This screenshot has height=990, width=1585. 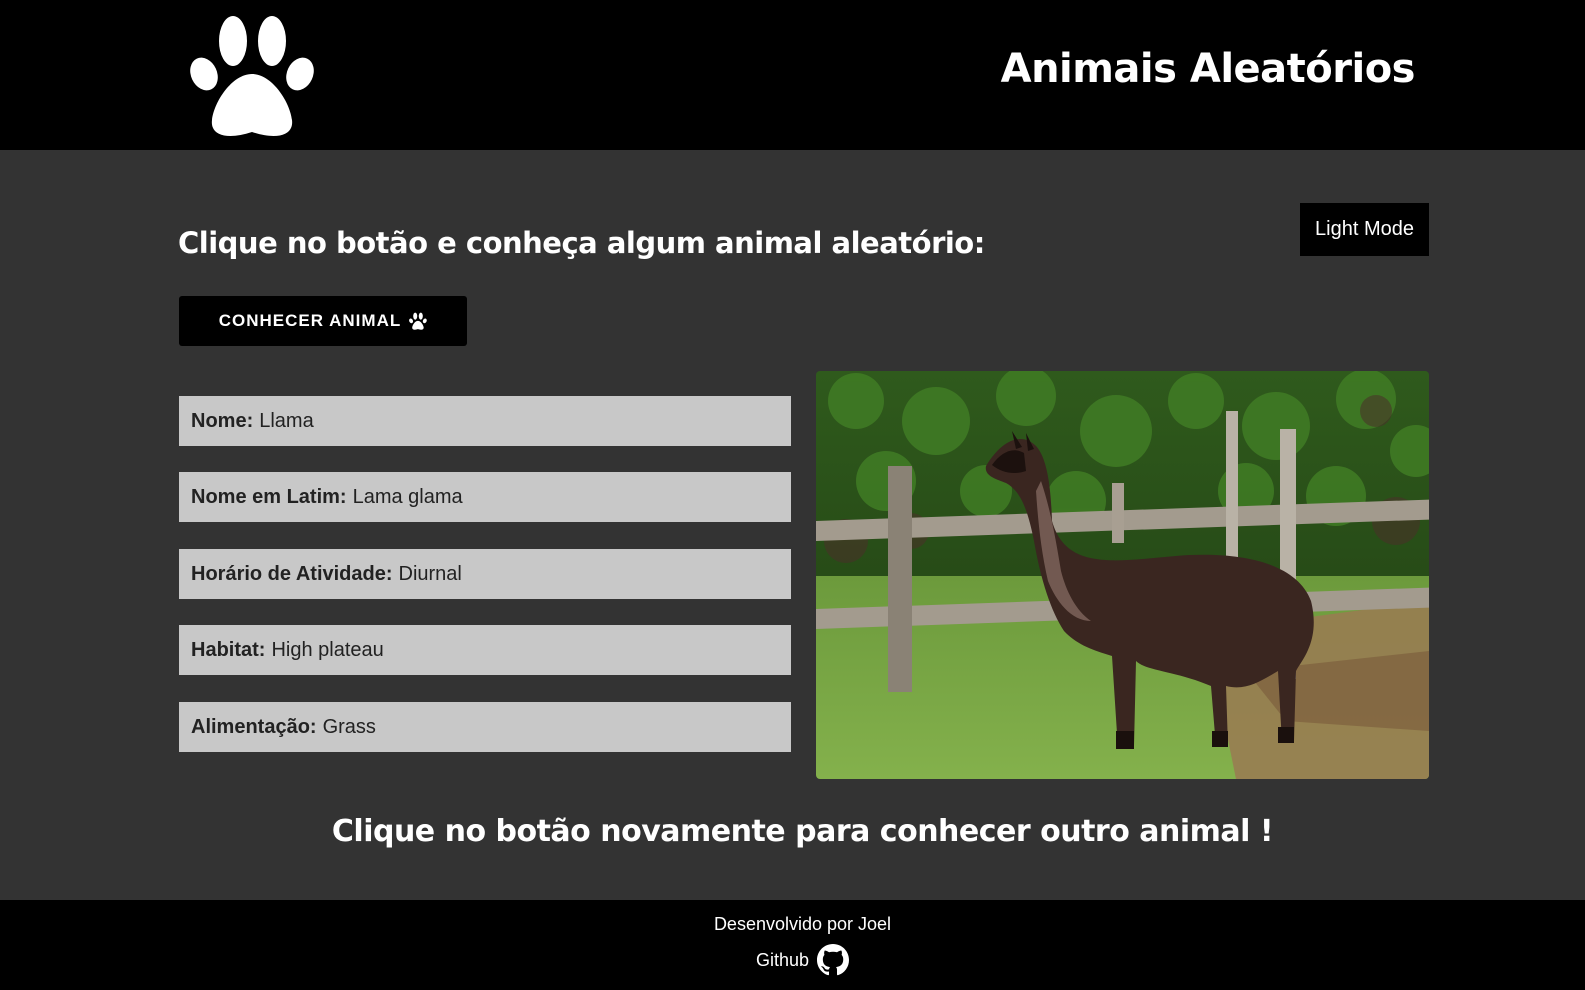 What do you see at coordinates (802, 924) in the screenshot?
I see `developer-credit: Desenvolvido por Joel` at bounding box center [802, 924].